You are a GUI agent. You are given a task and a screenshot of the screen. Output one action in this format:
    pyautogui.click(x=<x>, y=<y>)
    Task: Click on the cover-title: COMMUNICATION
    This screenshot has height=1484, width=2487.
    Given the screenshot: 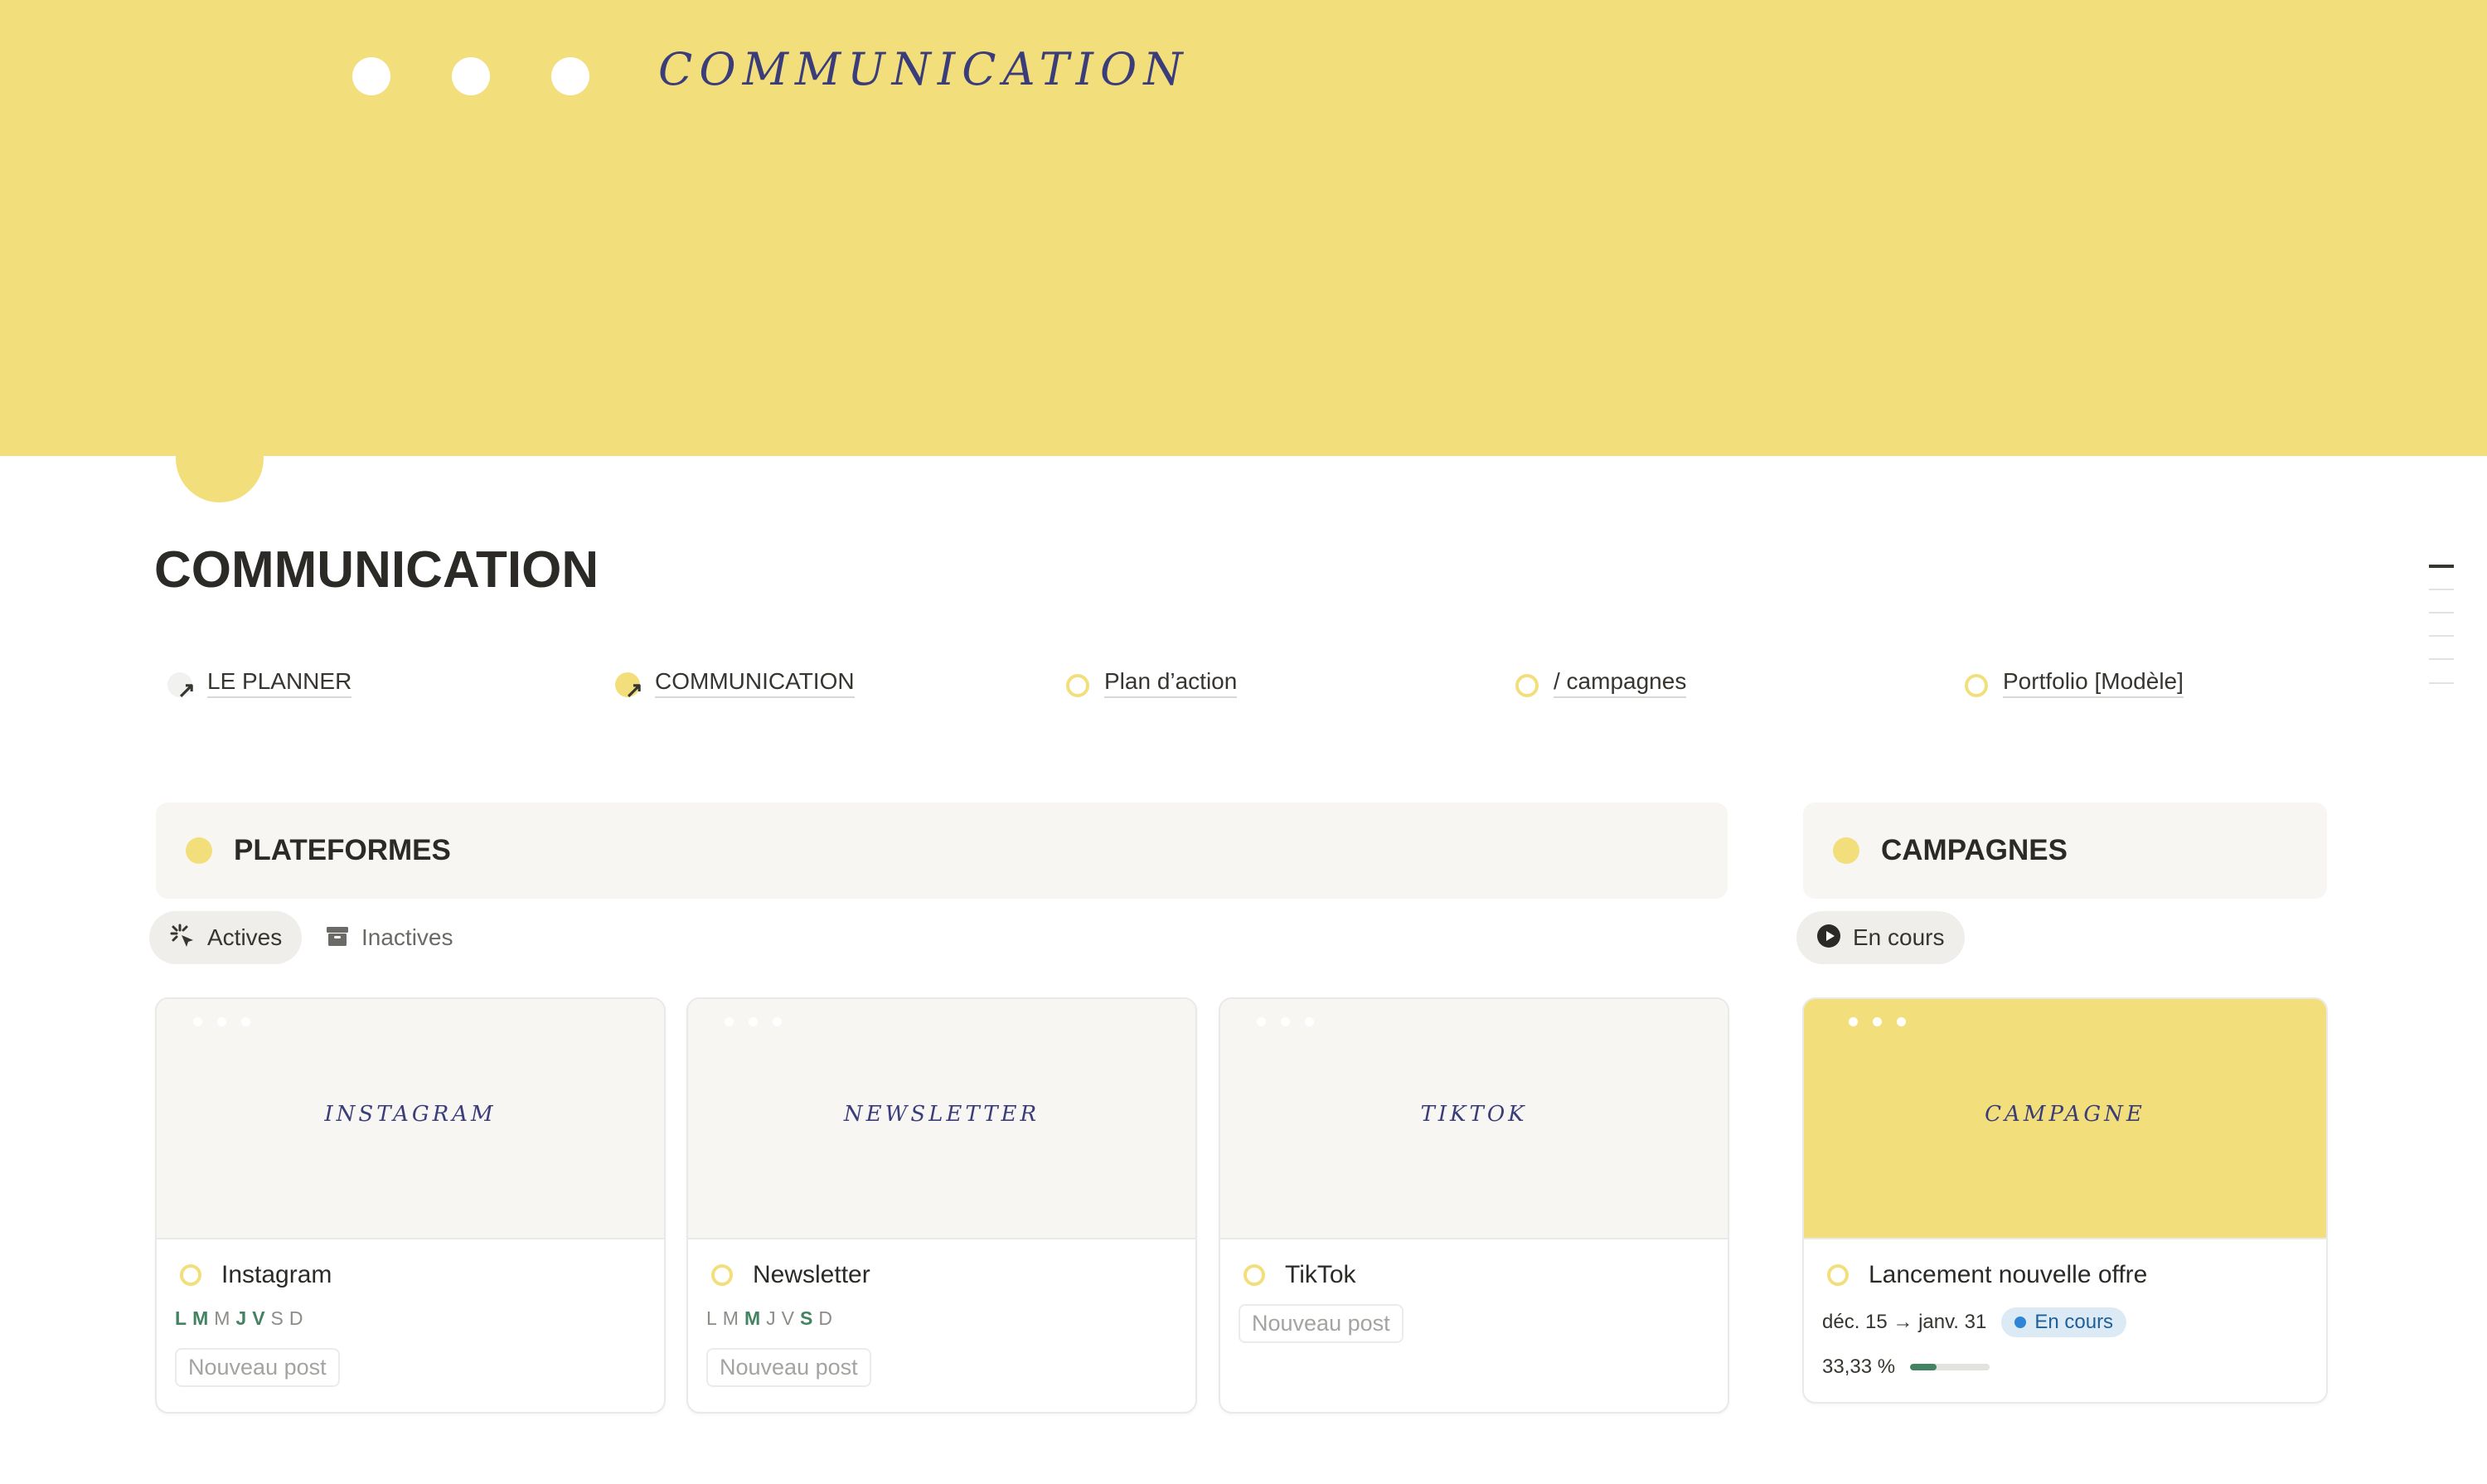 What is the action you would take?
    pyautogui.click(x=924, y=69)
    